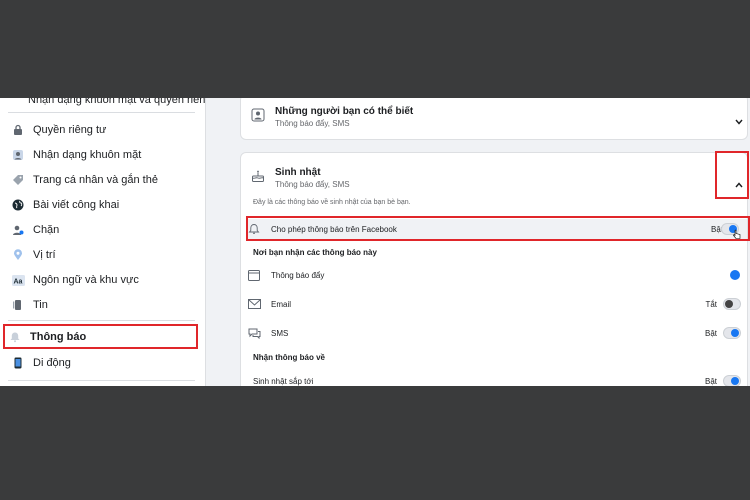 This screenshot has height=500, width=750. I want to click on topic-label: Sinh nhật sắp tới, so click(283, 381).